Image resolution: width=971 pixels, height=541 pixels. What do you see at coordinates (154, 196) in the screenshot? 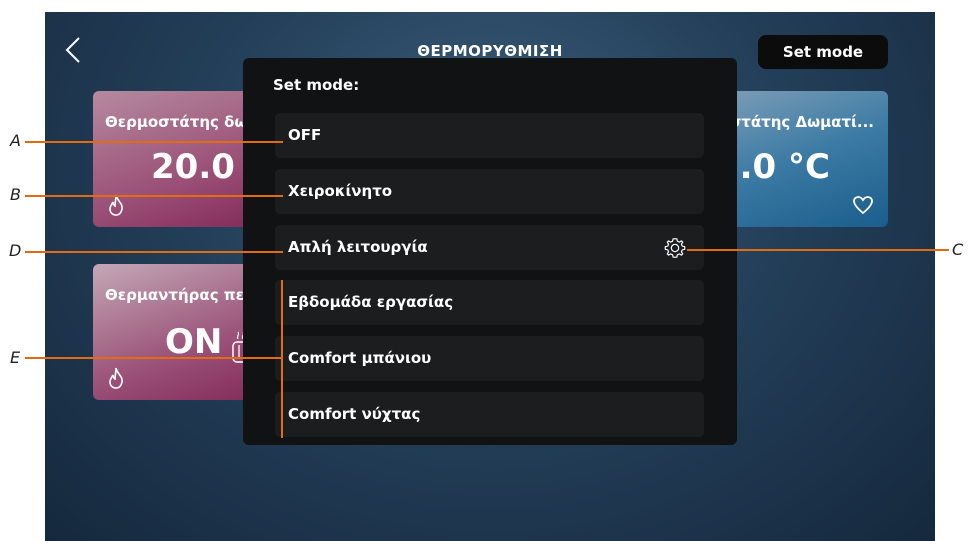
I see `callout-b-line` at bounding box center [154, 196].